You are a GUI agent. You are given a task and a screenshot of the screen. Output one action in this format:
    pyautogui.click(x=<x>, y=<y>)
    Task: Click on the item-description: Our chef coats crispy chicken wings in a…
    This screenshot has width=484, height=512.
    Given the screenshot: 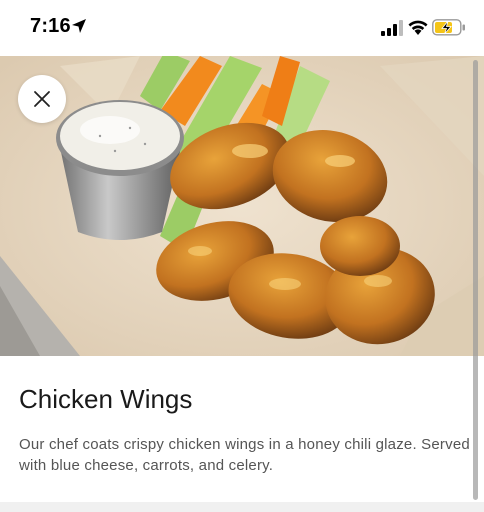 What is the action you would take?
    pyautogui.click(x=244, y=455)
    